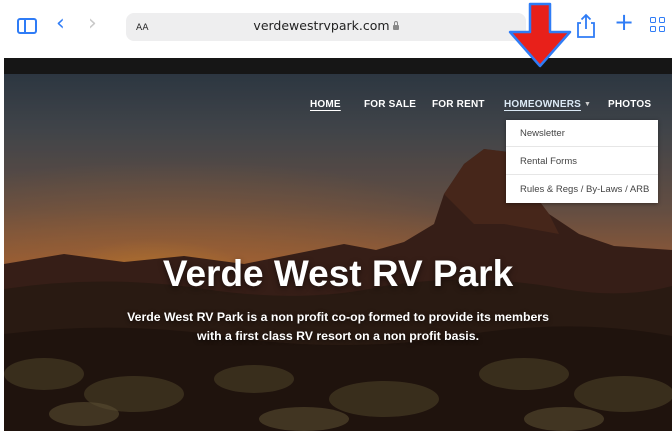 The height and width of the screenshot is (431, 672). Describe the element at coordinates (659, 26) in the screenshot. I see `tabs-grid-icon` at that location.